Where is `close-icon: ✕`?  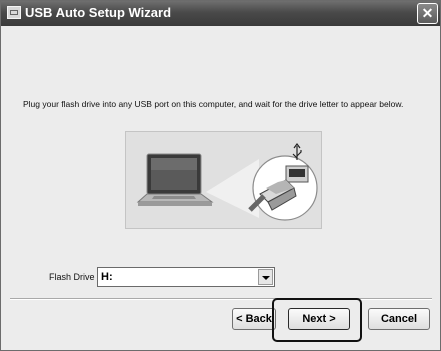 close-icon: ✕ is located at coordinates (427, 13).